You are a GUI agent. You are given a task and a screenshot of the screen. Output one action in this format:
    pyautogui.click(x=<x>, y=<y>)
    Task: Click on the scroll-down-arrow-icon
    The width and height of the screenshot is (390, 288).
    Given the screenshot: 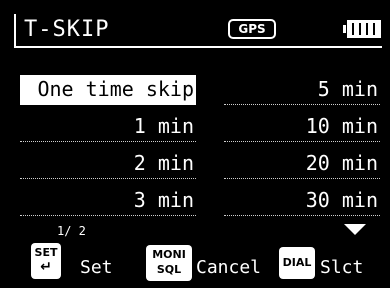 What is the action you would take?
    pyautogui.click(x=355, y=229)
    